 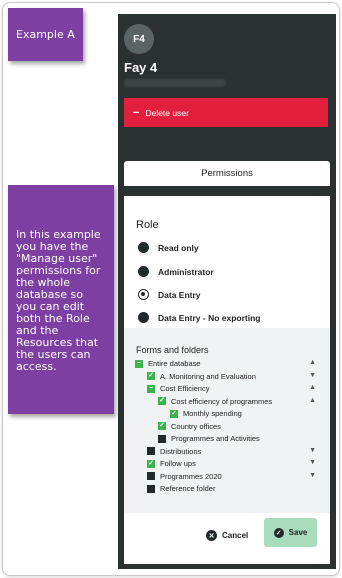 What do you see at coordinates (139, 39) in the screenshot?
I see `avatar: F4` at bounding box center [139, 39].